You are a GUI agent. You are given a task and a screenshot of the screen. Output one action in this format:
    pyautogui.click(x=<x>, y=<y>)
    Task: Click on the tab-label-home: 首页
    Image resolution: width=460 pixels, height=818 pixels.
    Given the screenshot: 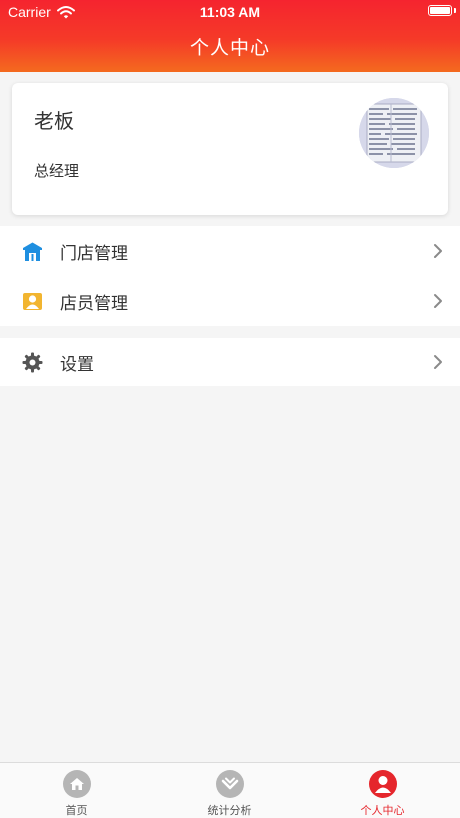 What is the action you would take?
    pyautogui.click(x=76, y=810)
    